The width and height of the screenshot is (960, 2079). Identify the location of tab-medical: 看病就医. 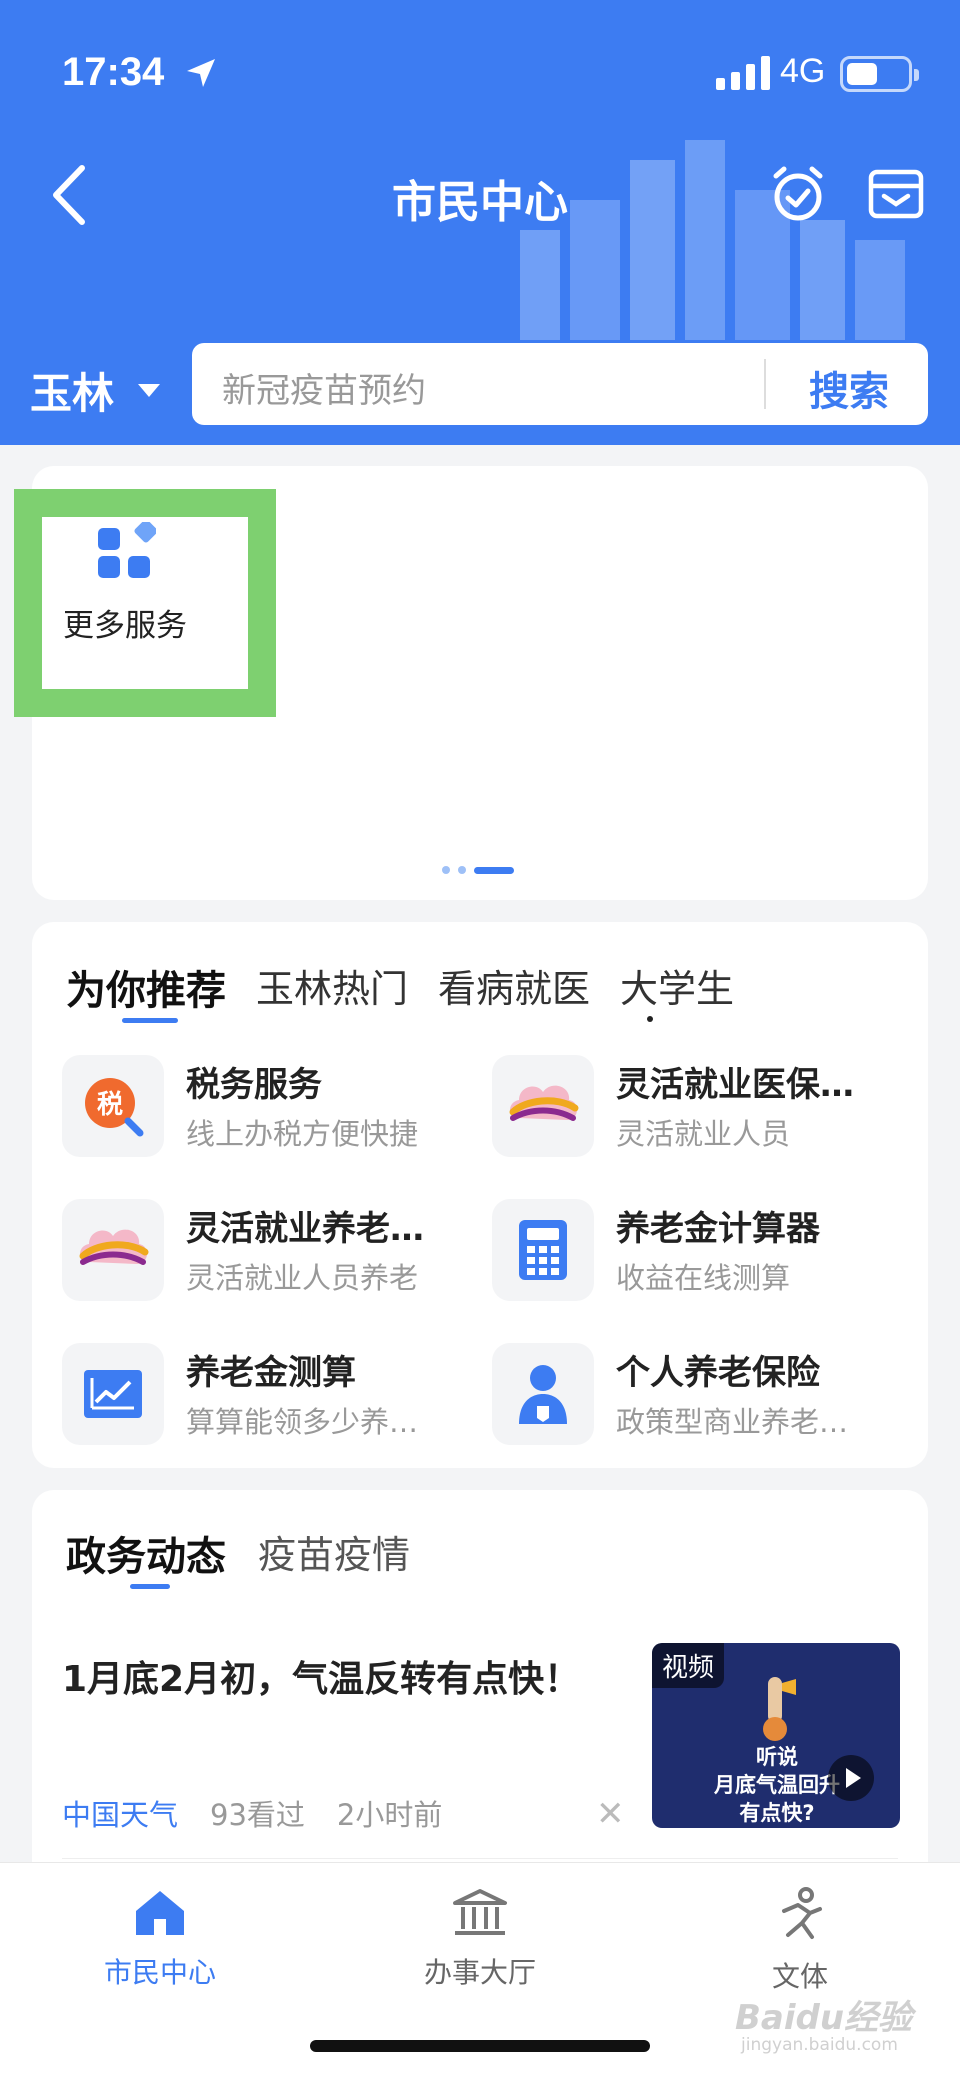
(514, 987).